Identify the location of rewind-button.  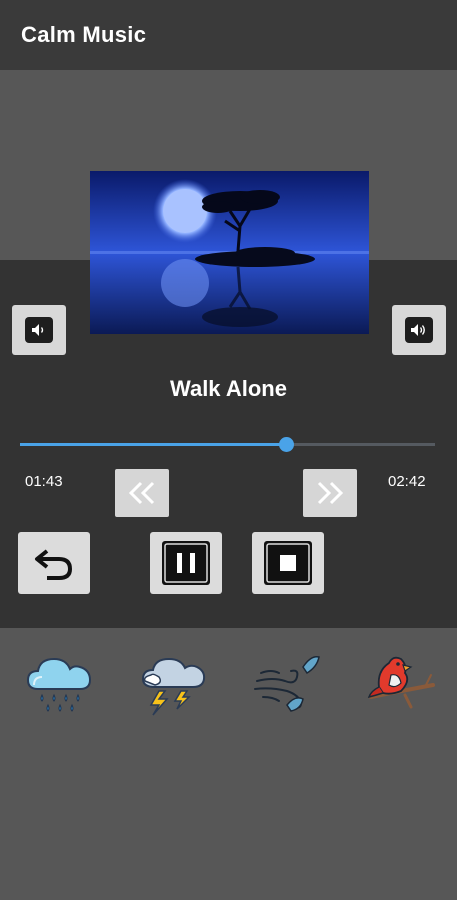
(142, 493).